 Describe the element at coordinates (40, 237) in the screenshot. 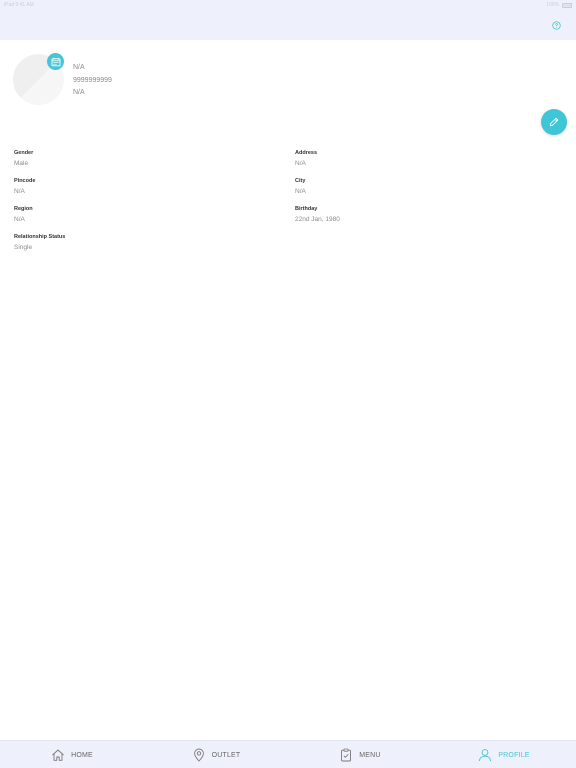

I see `field-label: Relationship Status` at that location.